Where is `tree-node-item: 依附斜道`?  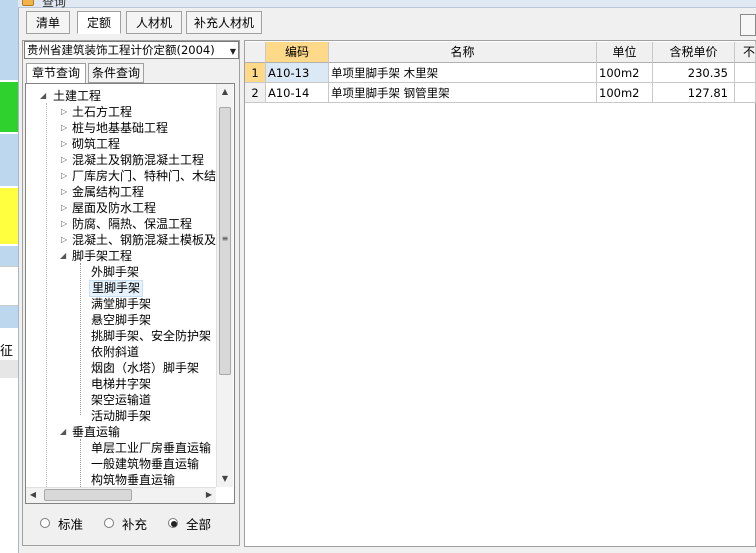 tree-node-item: 依附斜道 is located at coordinates (115, 352).